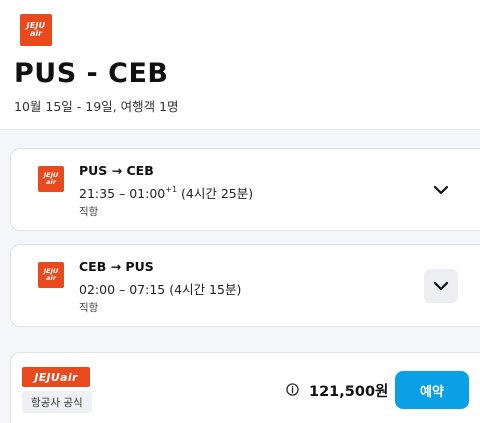  What do you see at coordinates (116, 170) in the screenshot?
I see `leg-route: PUS → CEB` at bounding box center [116, 170].